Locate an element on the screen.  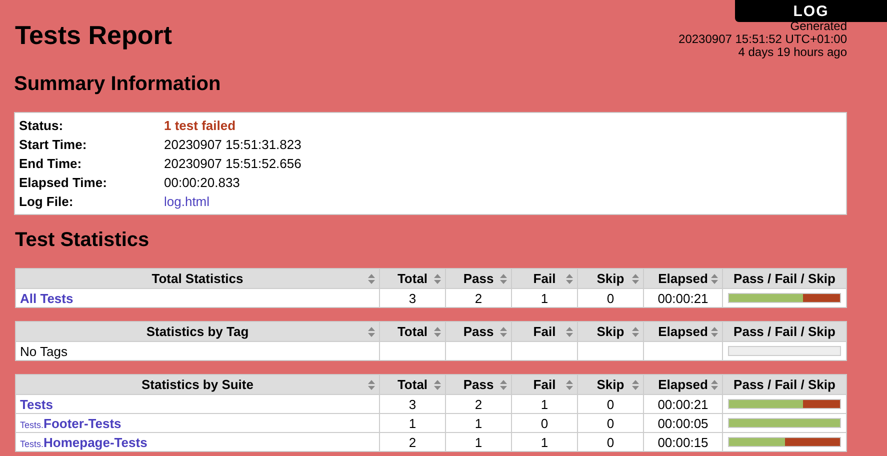
section-title: Summary Information is located at coordinates (118, 84).